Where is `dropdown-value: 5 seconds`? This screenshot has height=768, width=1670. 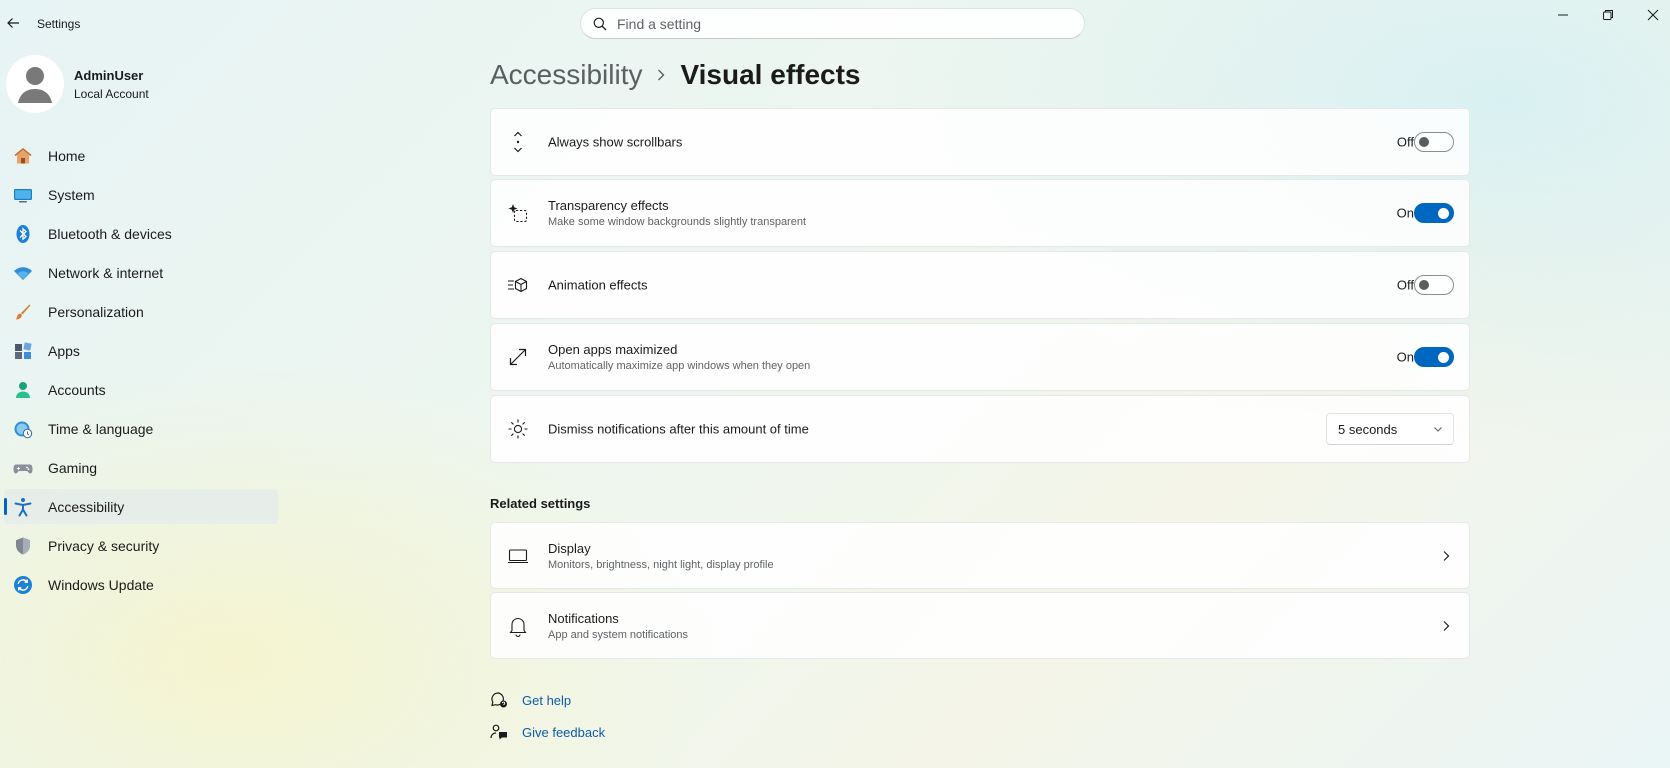 dropdown-value: 5 seconds is located at coordinates (1368, 429).